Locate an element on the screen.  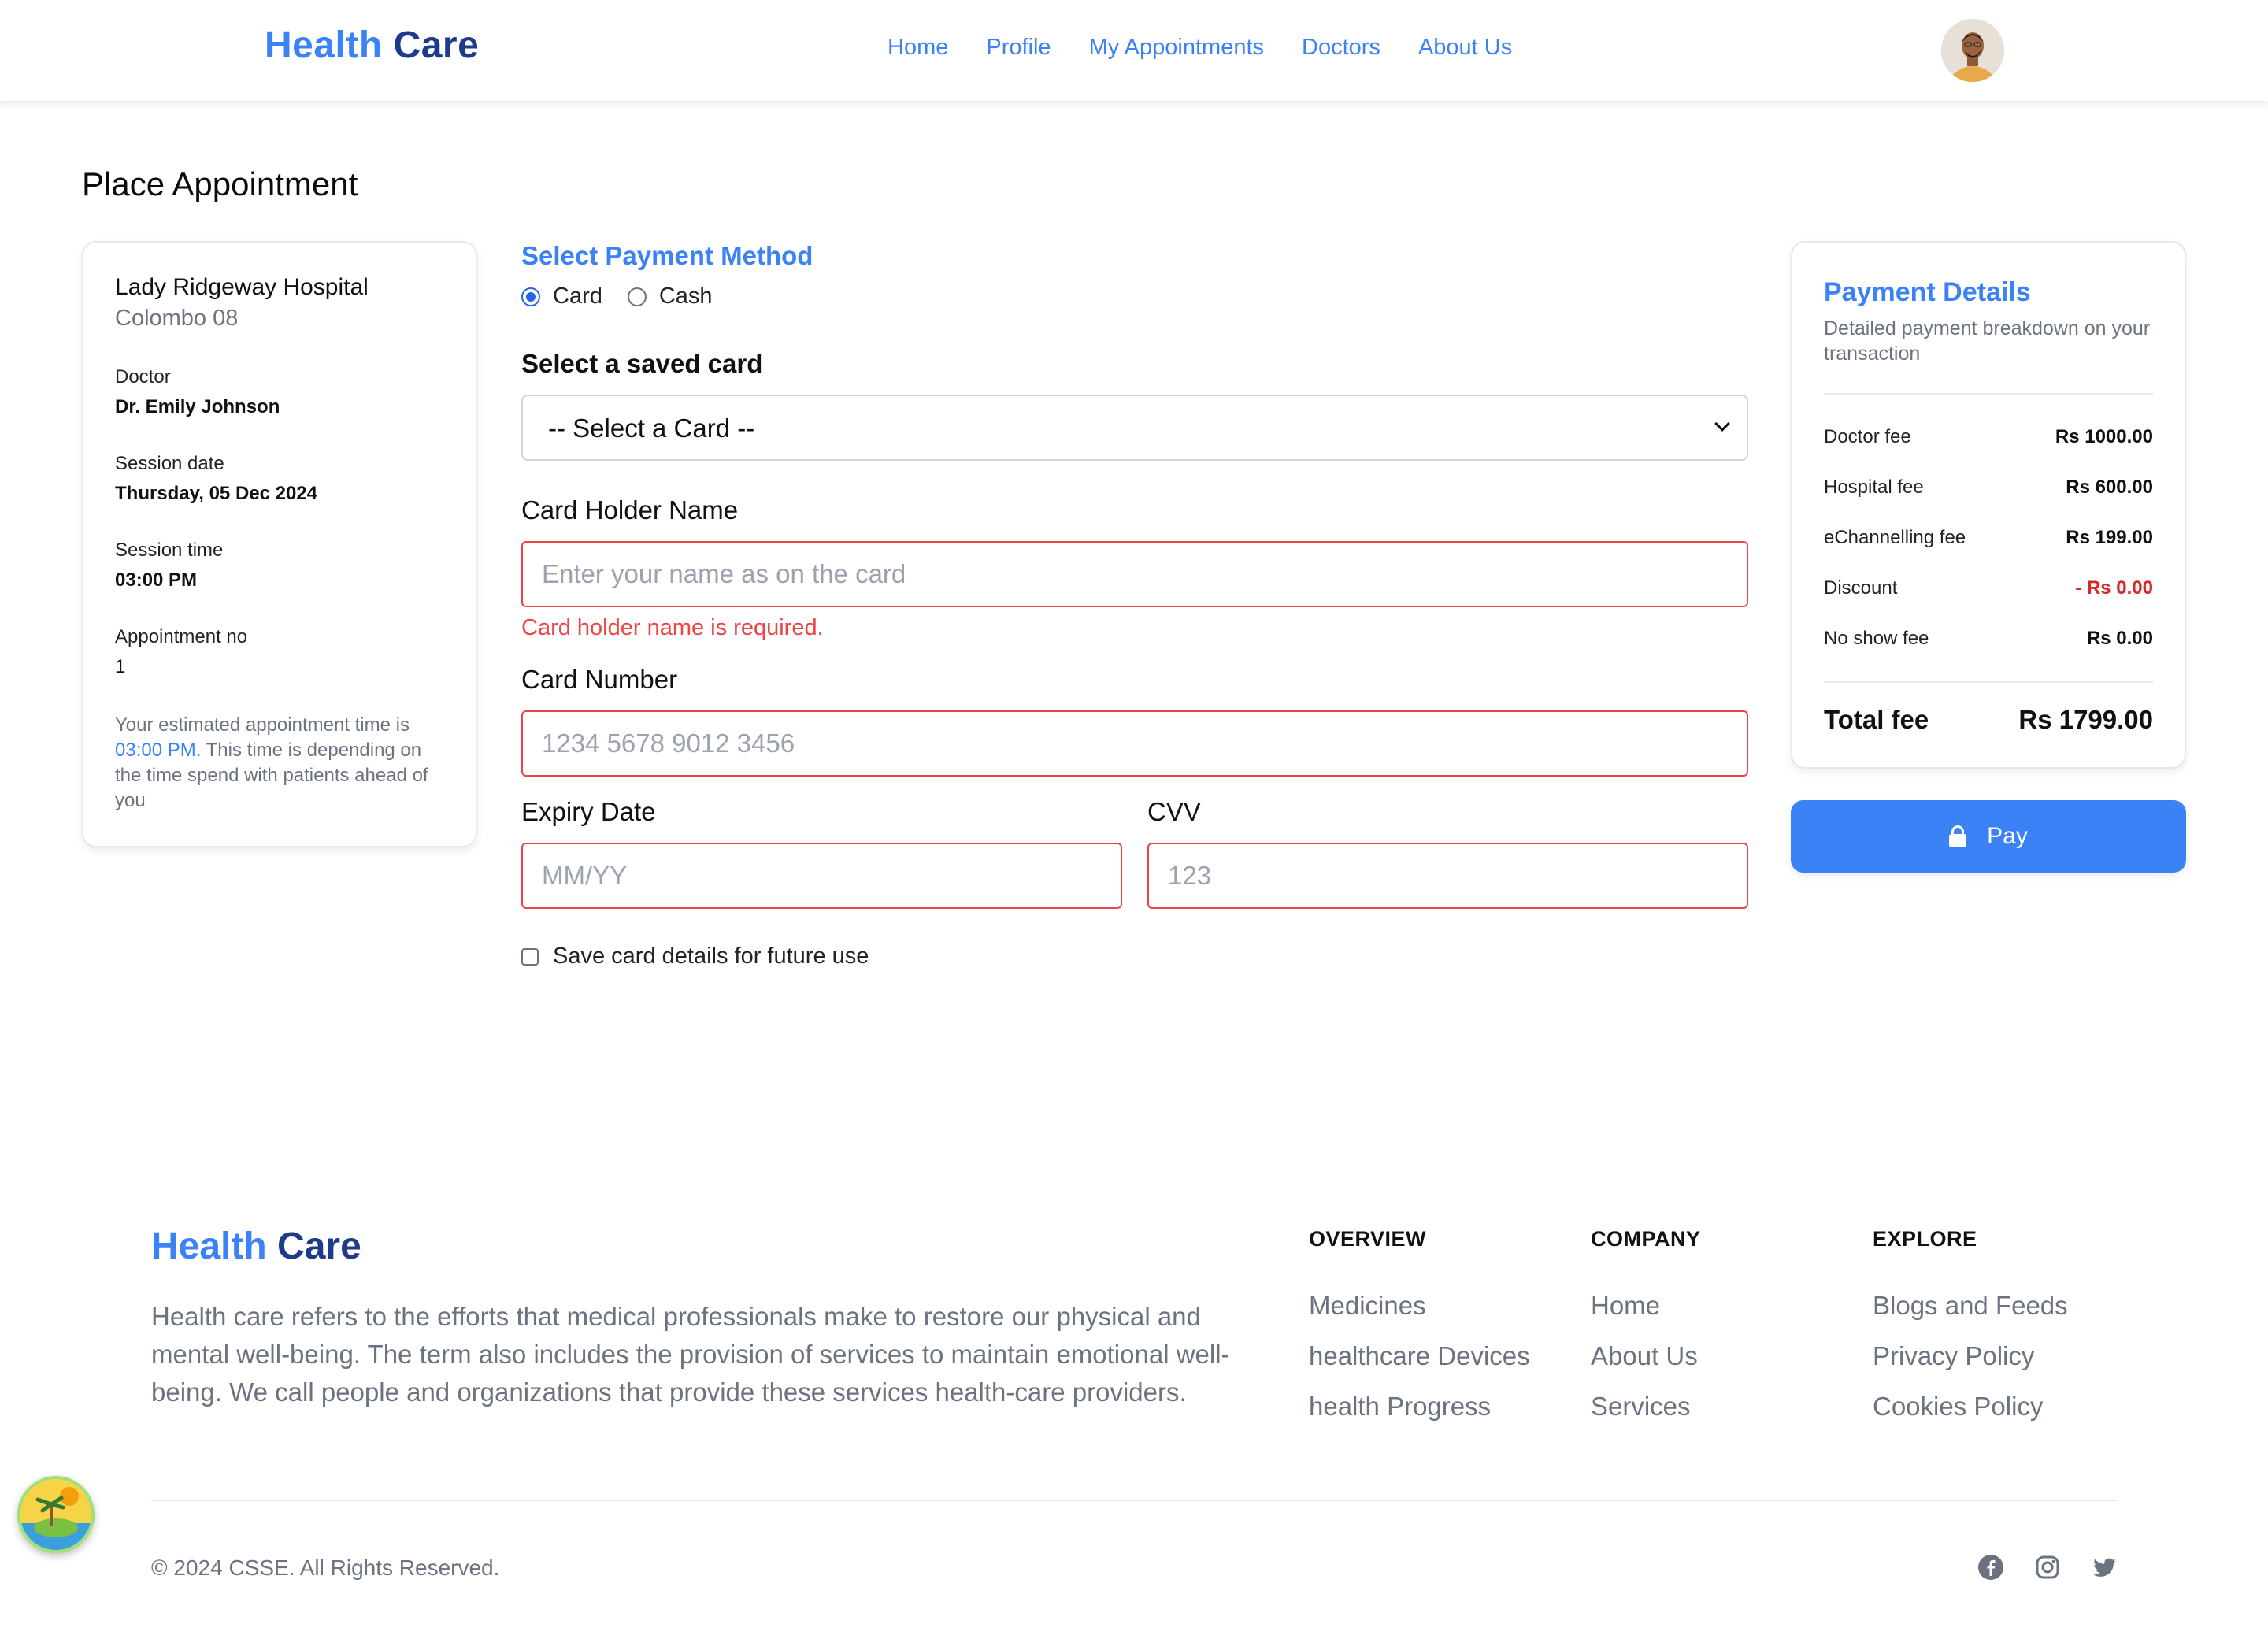
nav-home: Home is located at coordinates (918, 48).